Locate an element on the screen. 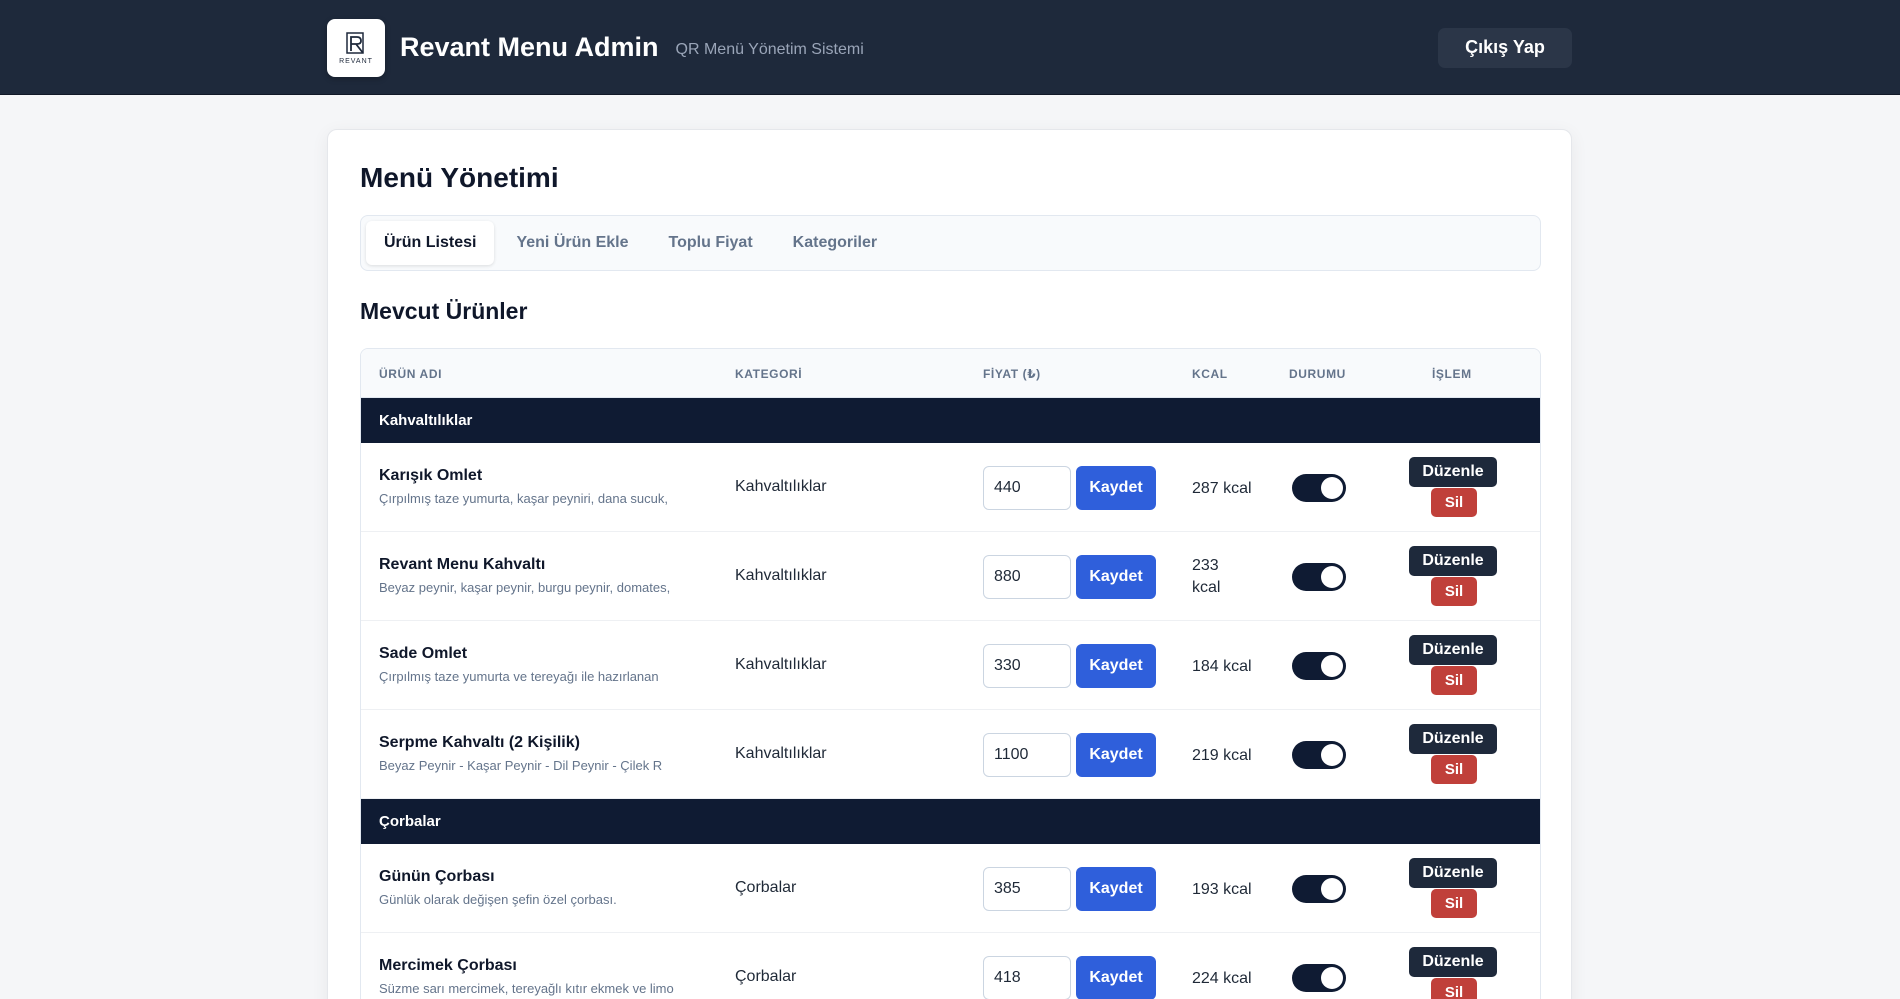 The image size is (1900, 999). product-kcal: 233 kcal is located at coordinates (1206, 576).